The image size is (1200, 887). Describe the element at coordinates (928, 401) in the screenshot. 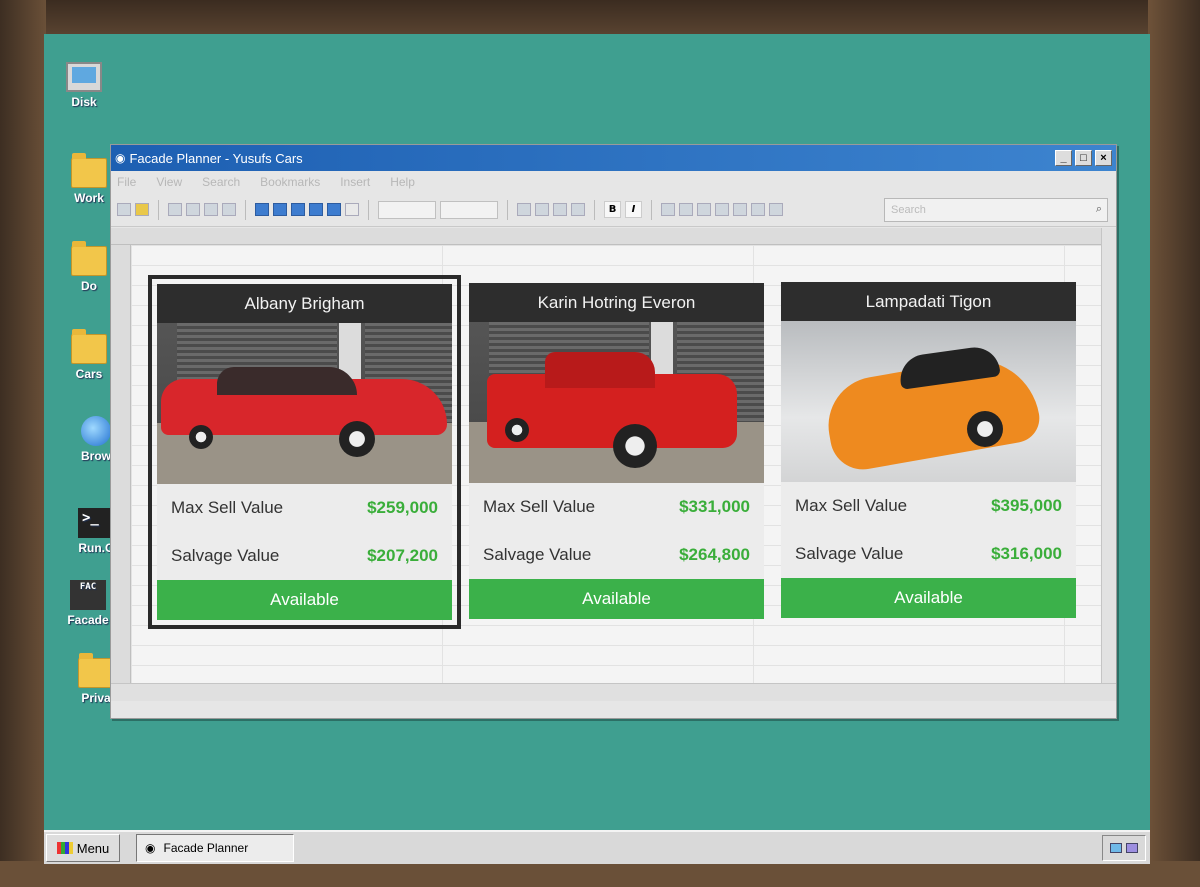

I see `car-photo` at that location.